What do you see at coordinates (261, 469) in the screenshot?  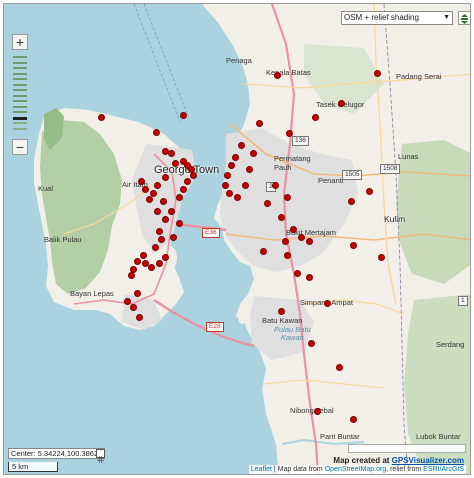 I see `leaflet-link: Leaflet` at bounding box center [261, 469].